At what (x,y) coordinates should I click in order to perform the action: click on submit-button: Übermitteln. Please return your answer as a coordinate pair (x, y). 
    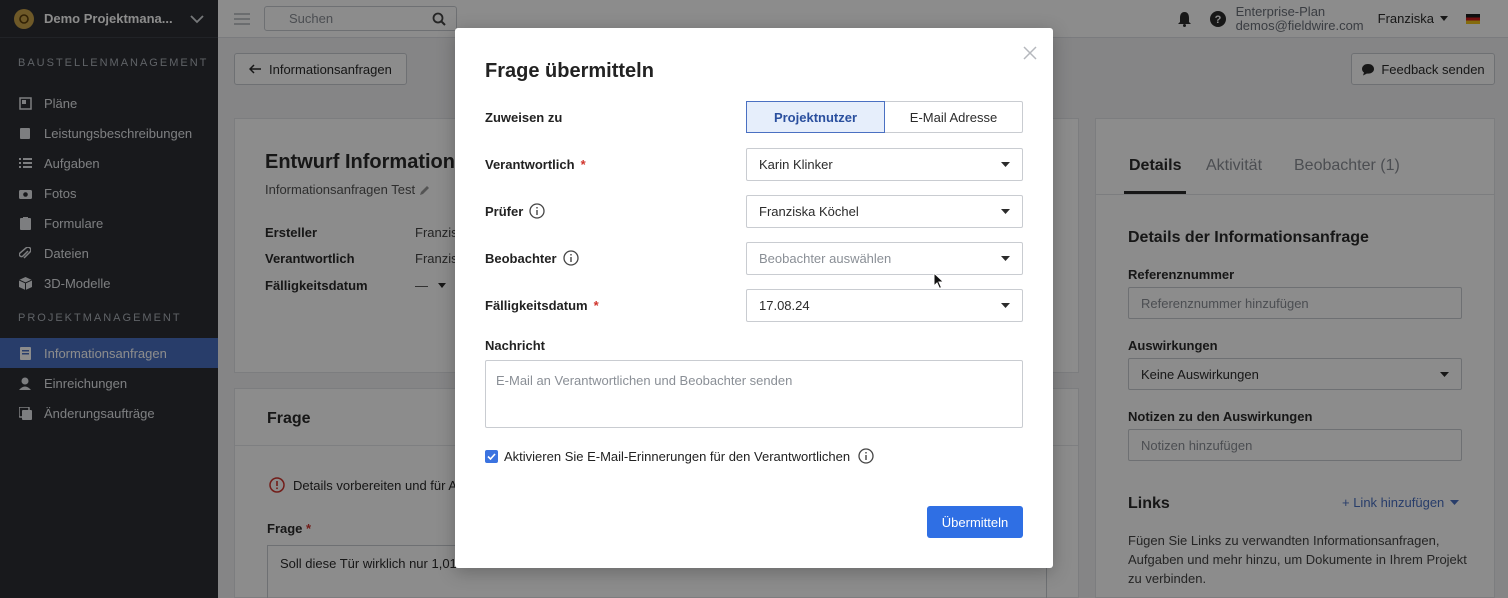
    Looking at the image, I should click on (975, 522).